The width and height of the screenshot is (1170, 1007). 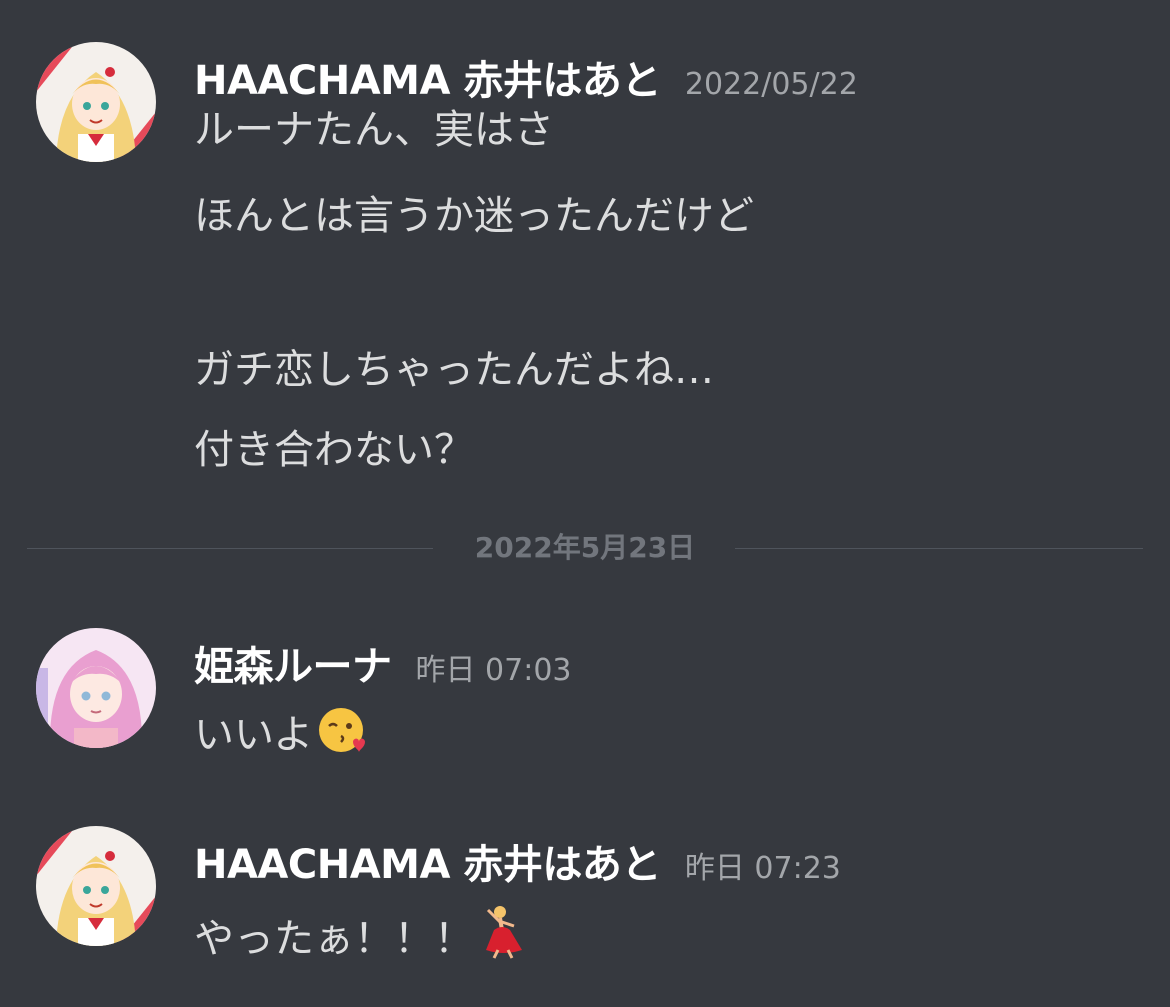 I want to click on author-name: 姫森ルーナ, so click(x=293, y=667).